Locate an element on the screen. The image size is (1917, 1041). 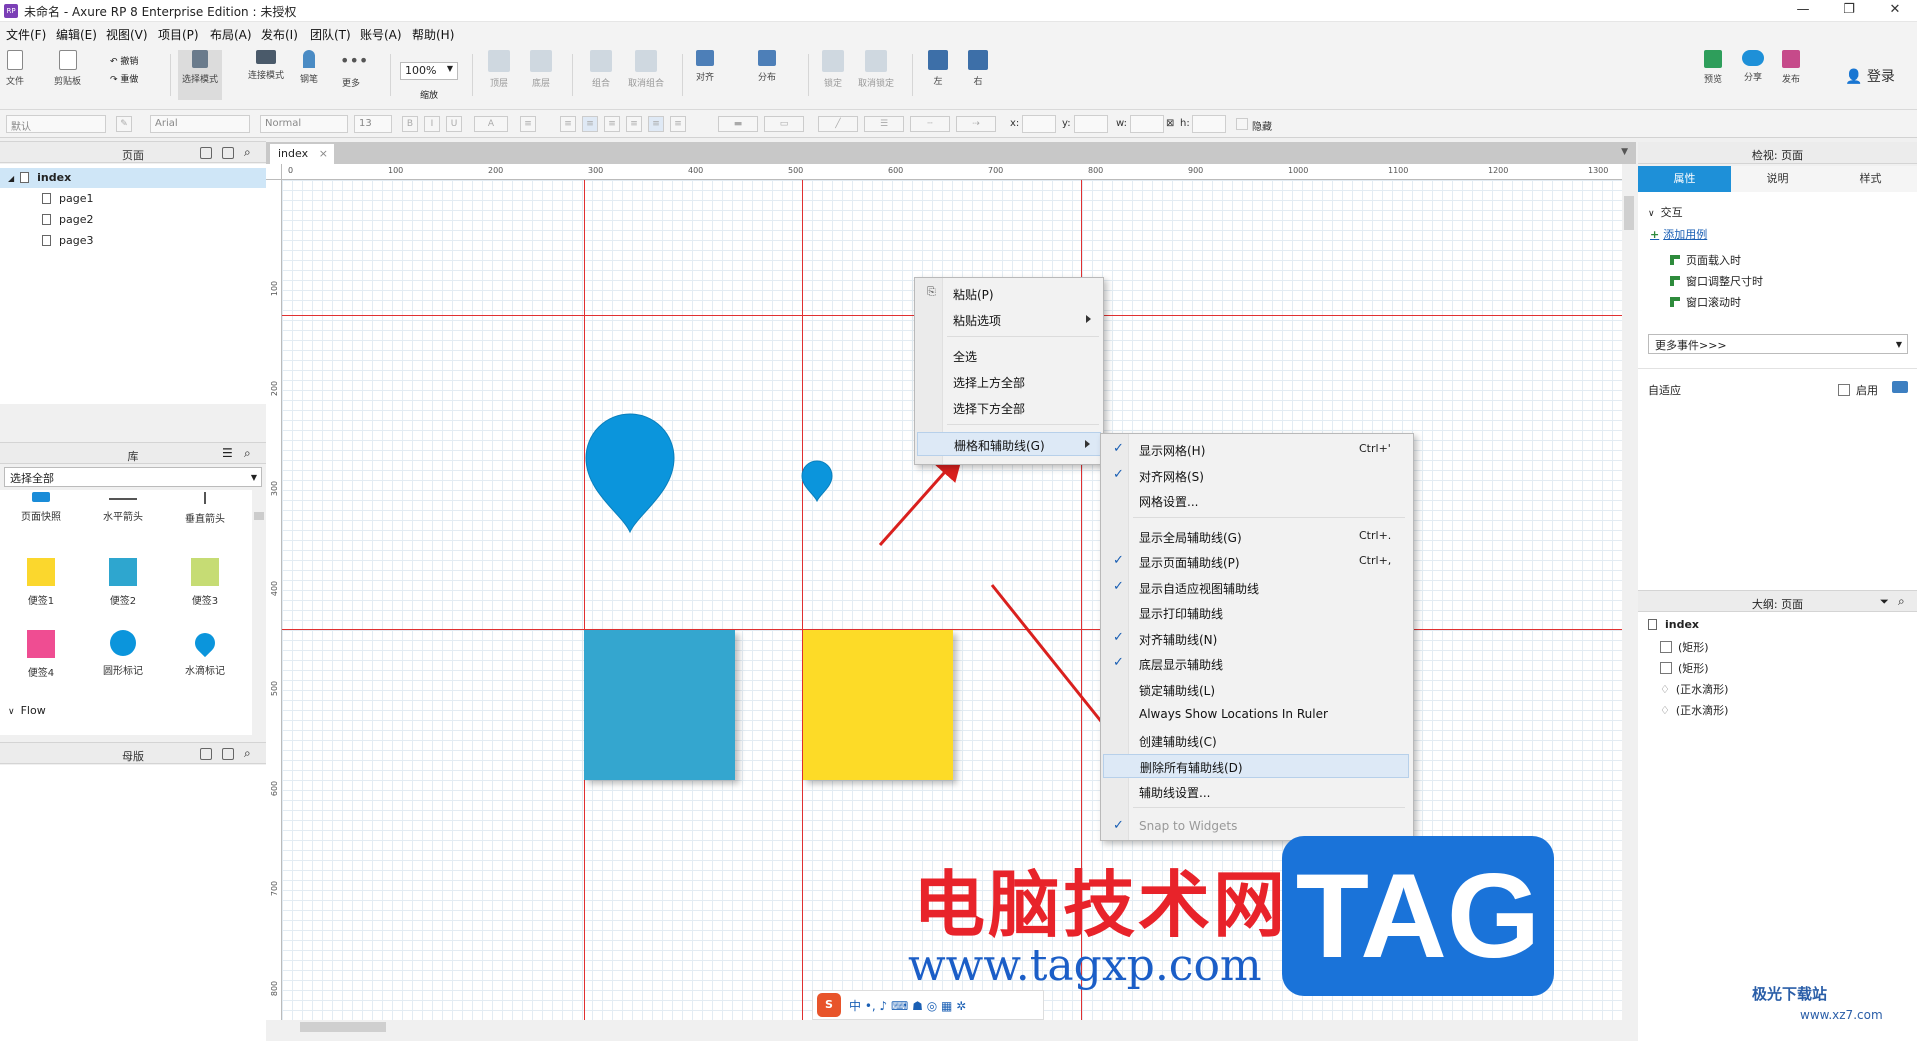
align-left-icon: ≡ is located at coordinates (568, 124).